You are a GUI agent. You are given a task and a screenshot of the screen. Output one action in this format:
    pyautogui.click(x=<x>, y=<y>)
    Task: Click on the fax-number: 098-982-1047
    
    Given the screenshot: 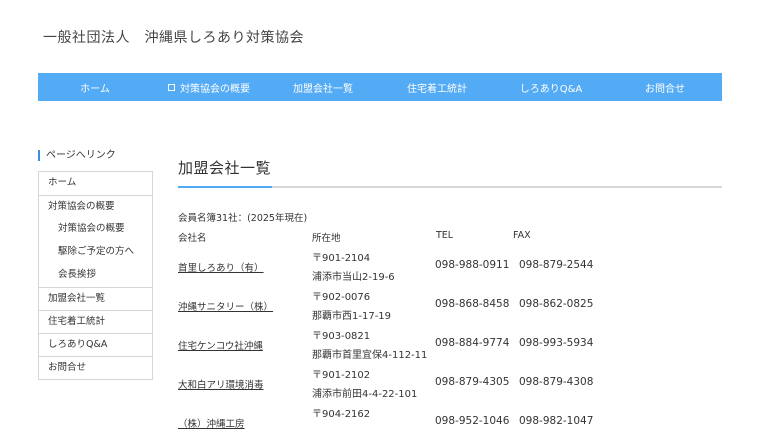 What is the action you would take?
    pyautogui.click(x=556, y=421)
    